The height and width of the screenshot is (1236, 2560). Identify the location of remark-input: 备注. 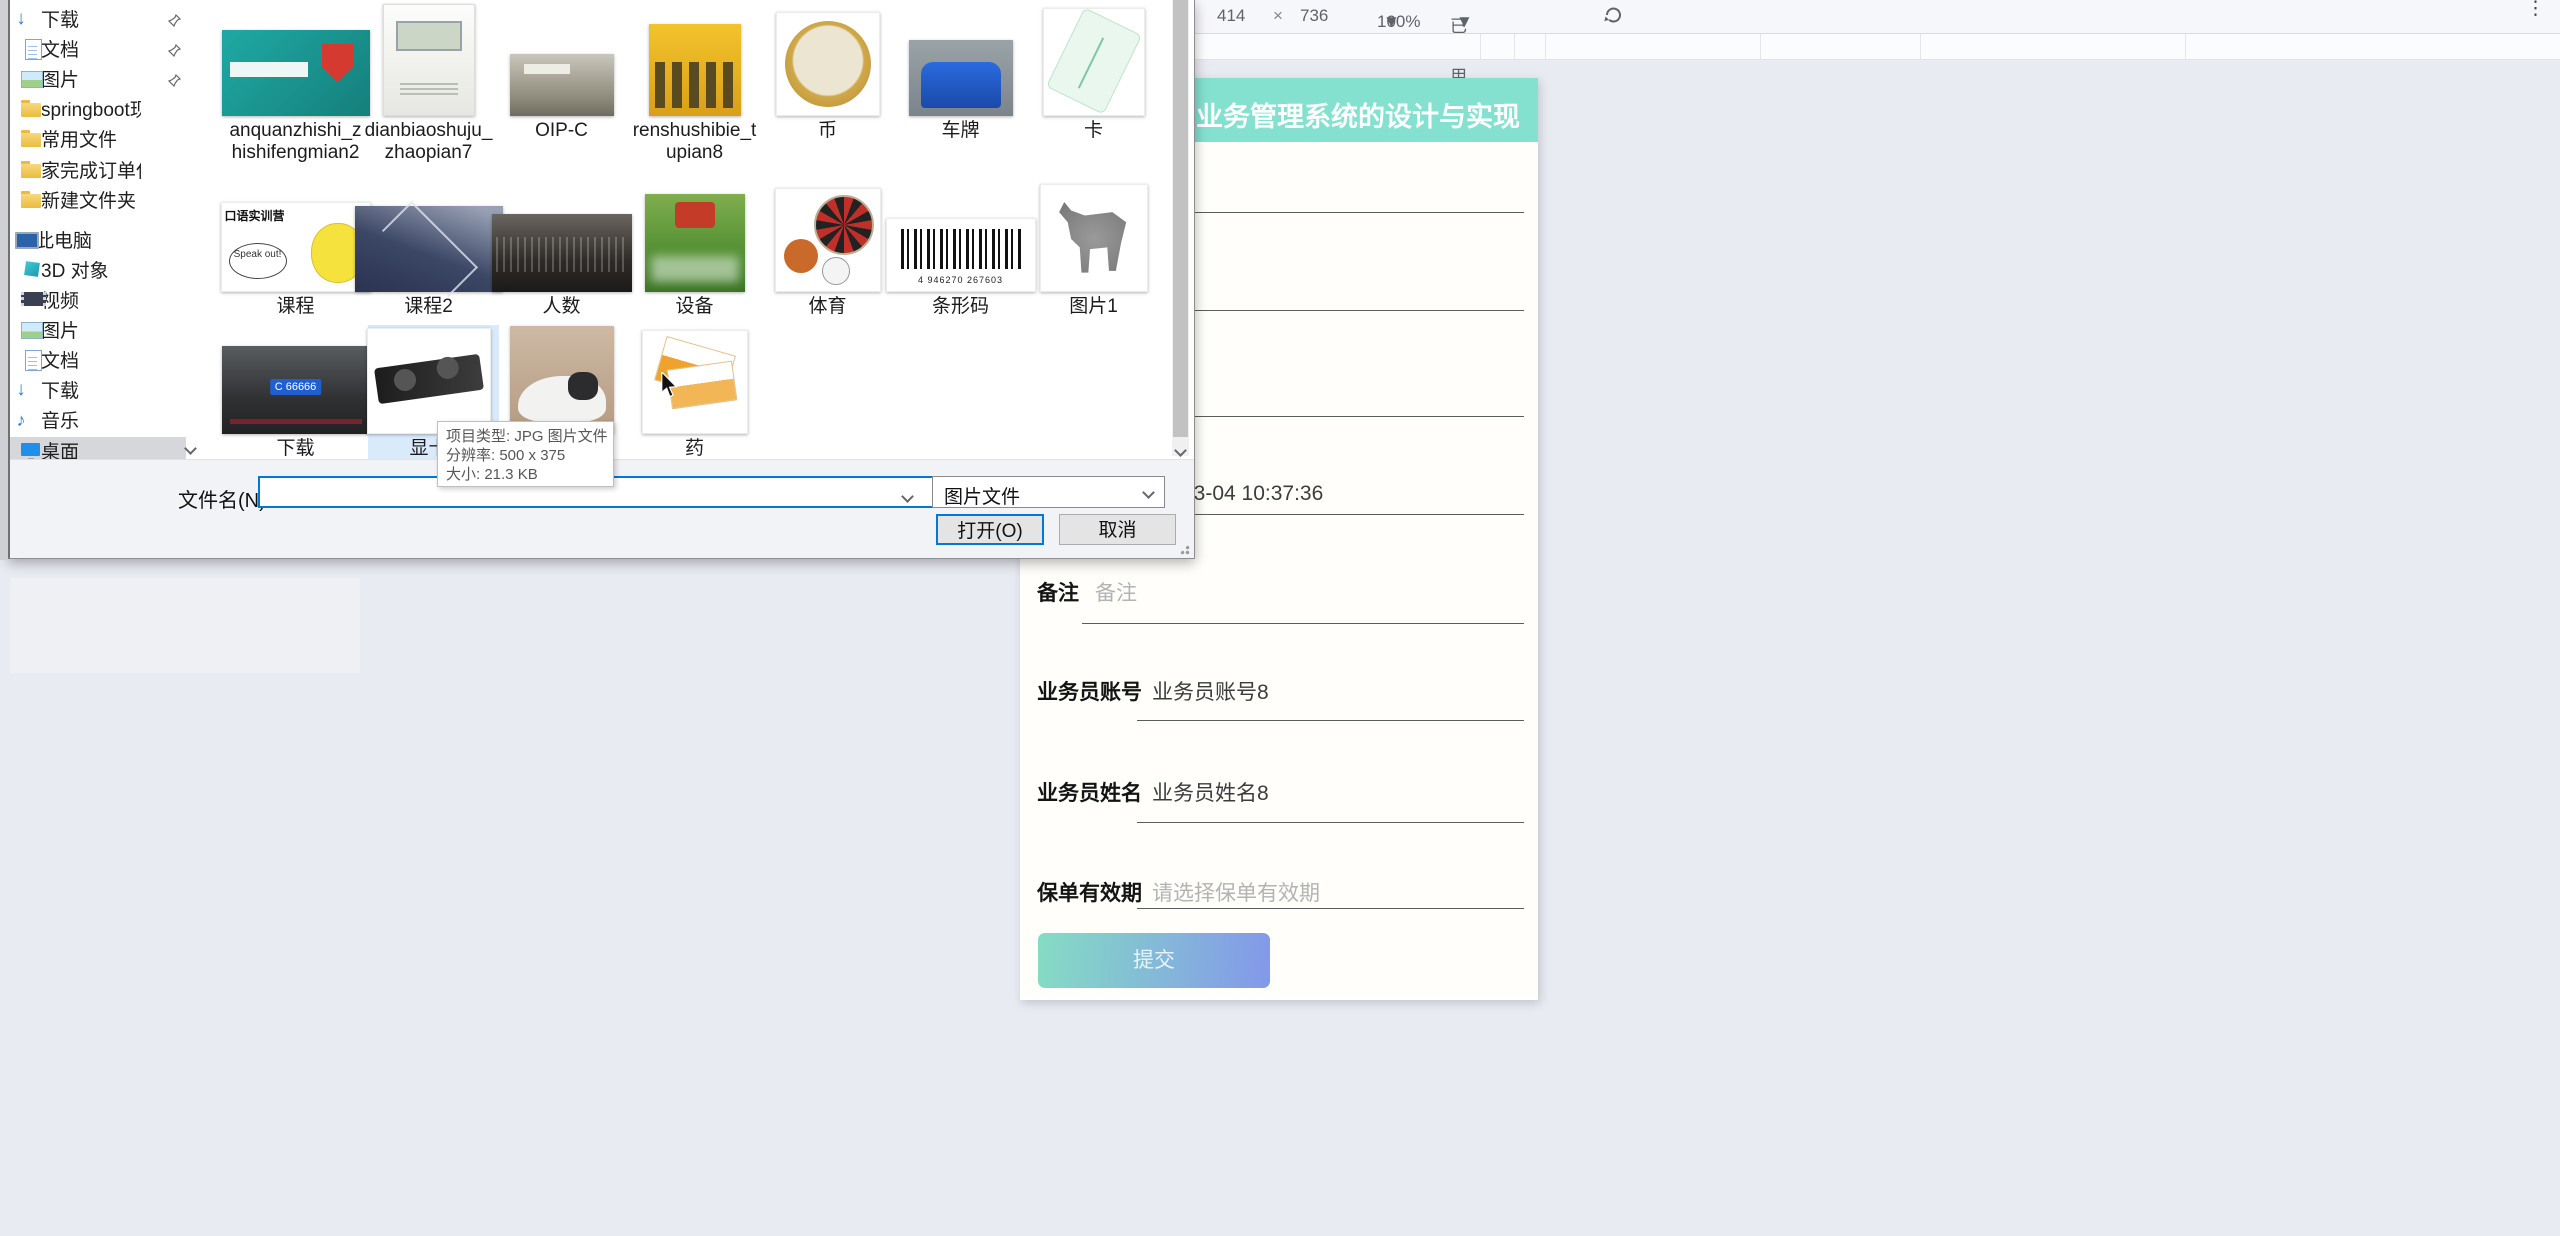
(1116, 592).